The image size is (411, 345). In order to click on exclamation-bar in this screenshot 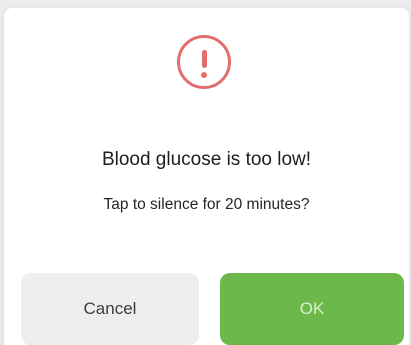, I will do `click(204, 59)`.